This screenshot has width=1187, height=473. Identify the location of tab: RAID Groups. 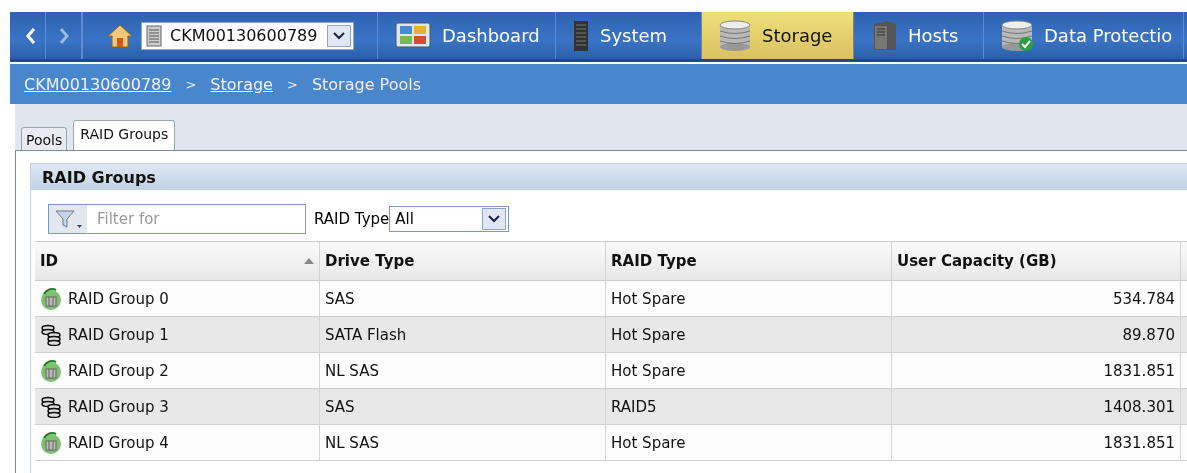
(124, 135).